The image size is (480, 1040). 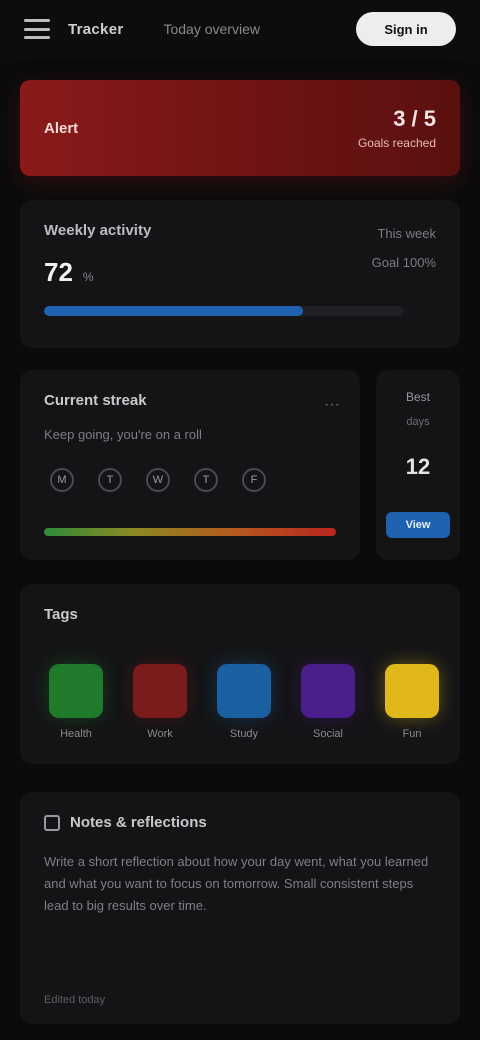 I want to click on activity-unit: %, so click(x=88, y=277).